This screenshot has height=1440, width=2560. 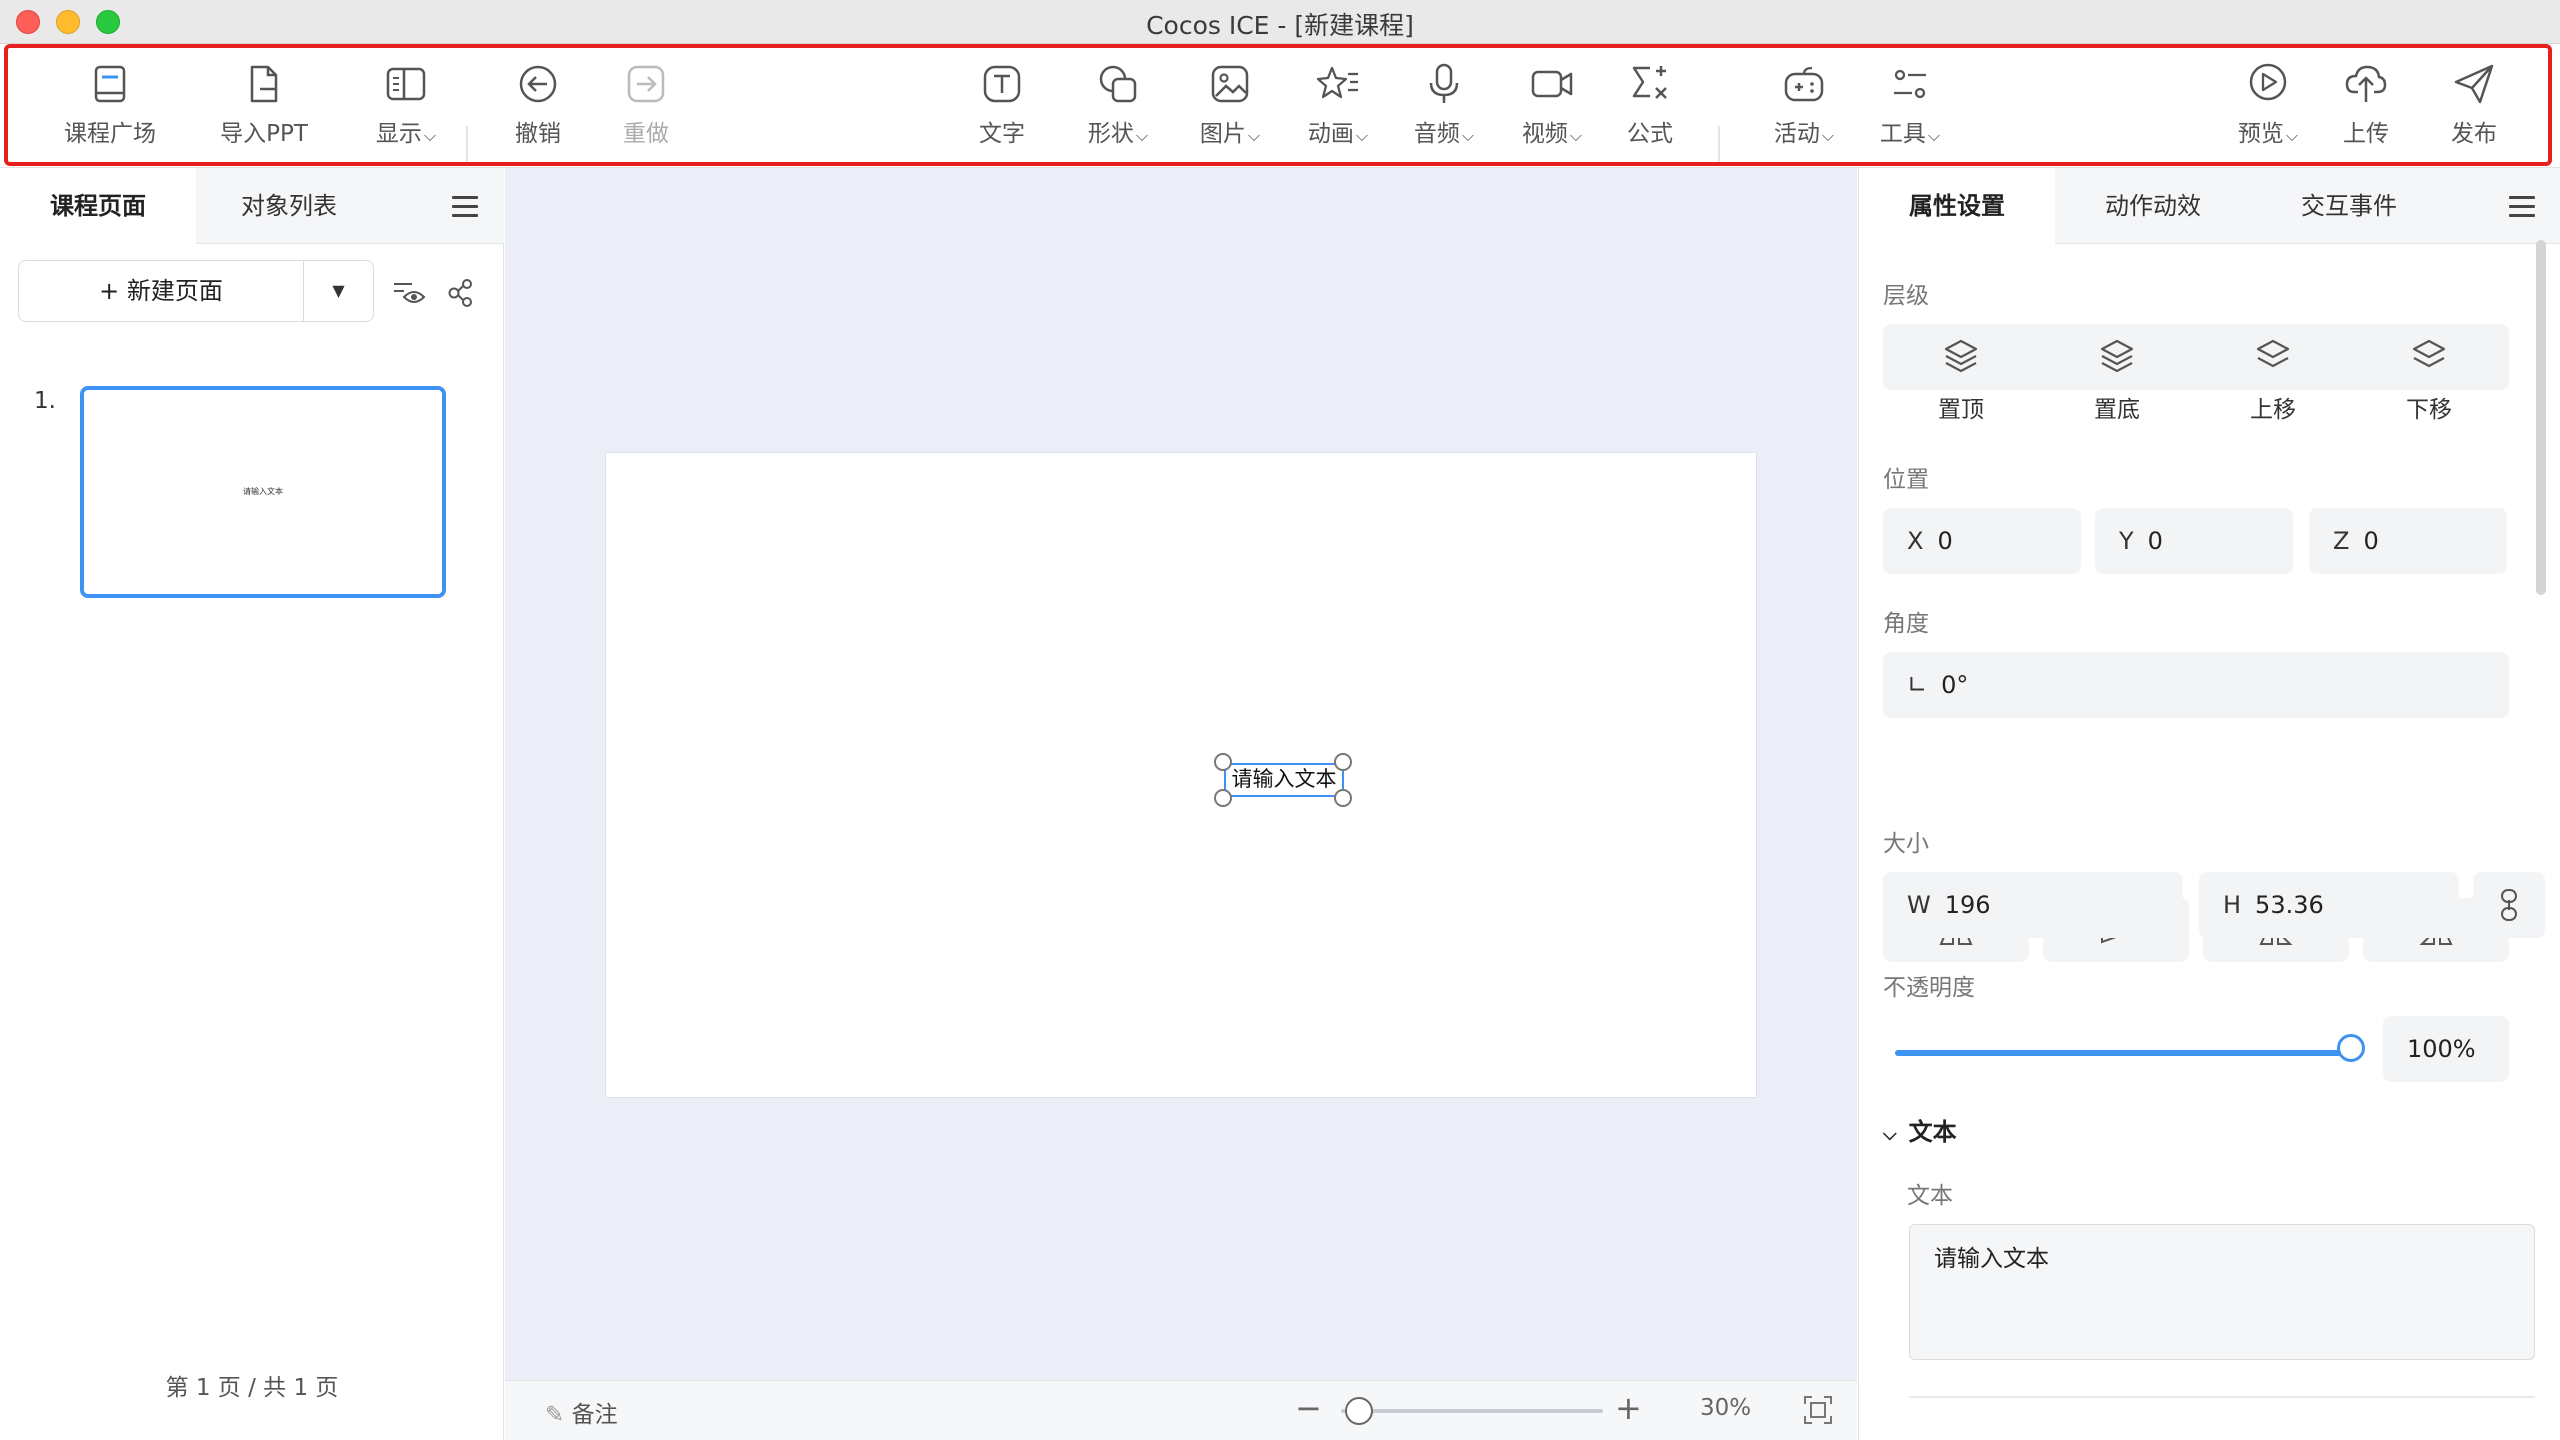 What do you see at coordinates (110, 134) in the screenshot?
I see `course-square-label: 课程广场` at bounding box center [110, 134].